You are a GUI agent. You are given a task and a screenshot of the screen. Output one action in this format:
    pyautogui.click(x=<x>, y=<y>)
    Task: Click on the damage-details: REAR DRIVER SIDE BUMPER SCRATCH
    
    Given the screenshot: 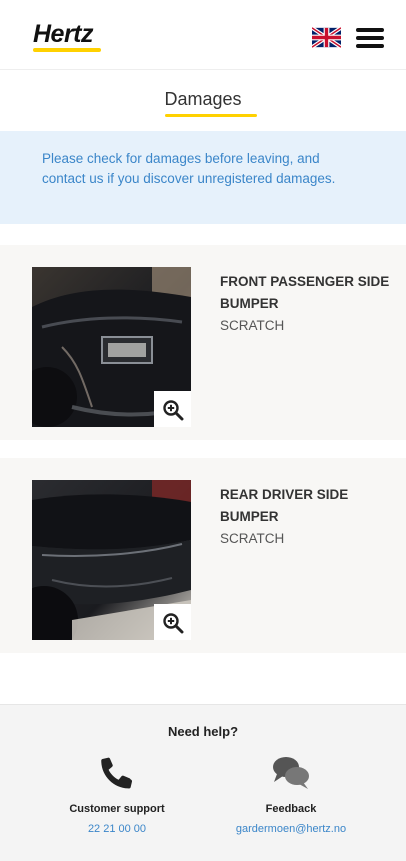 What is the action you would take?
    pyautogui.click(x=312, y=517)
    